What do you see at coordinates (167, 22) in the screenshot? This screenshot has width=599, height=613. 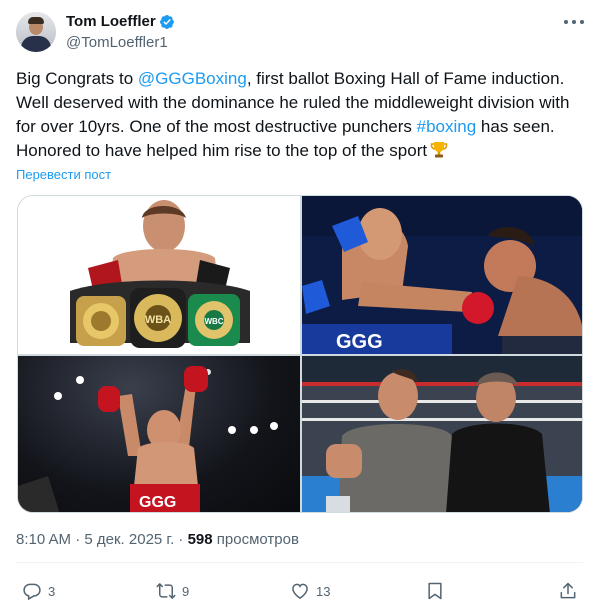 I see `verified-badge-icon` at bounding box center [167, 22].